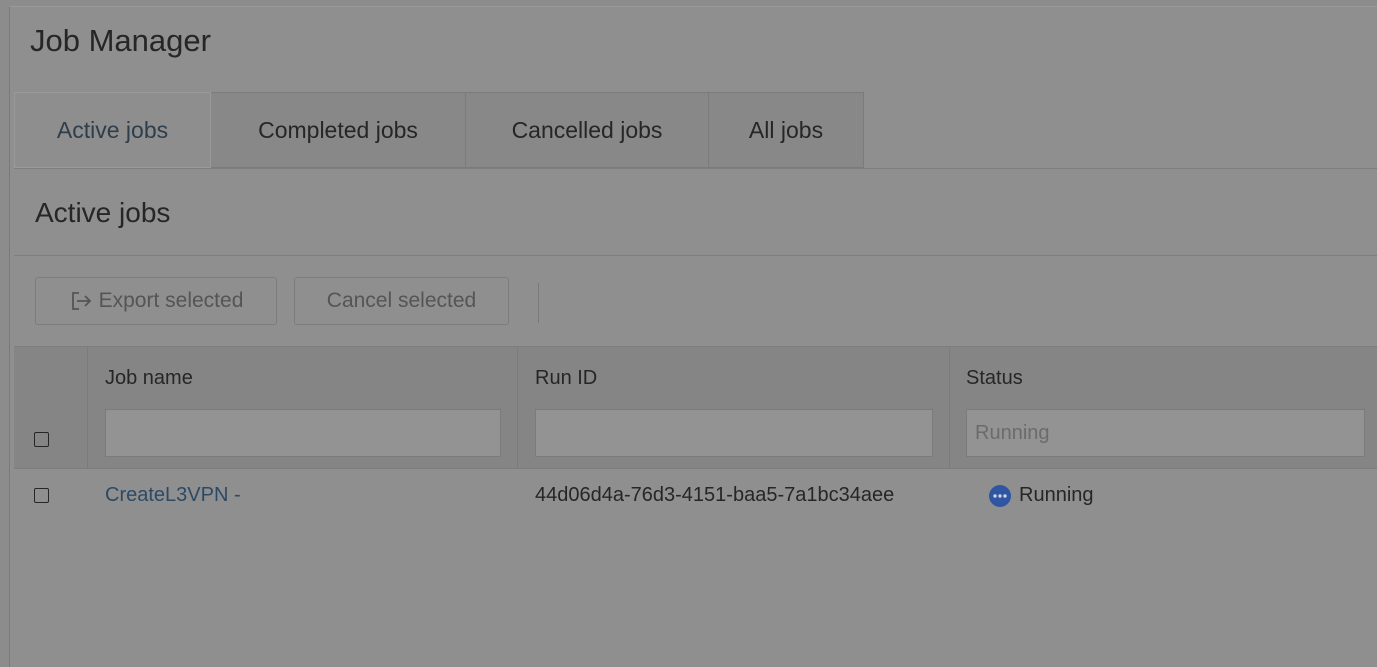  I want to click on run-id-cell: 44d06d4a-76d3-4151-baa5-7a1bc34aee, so click(715, 495).